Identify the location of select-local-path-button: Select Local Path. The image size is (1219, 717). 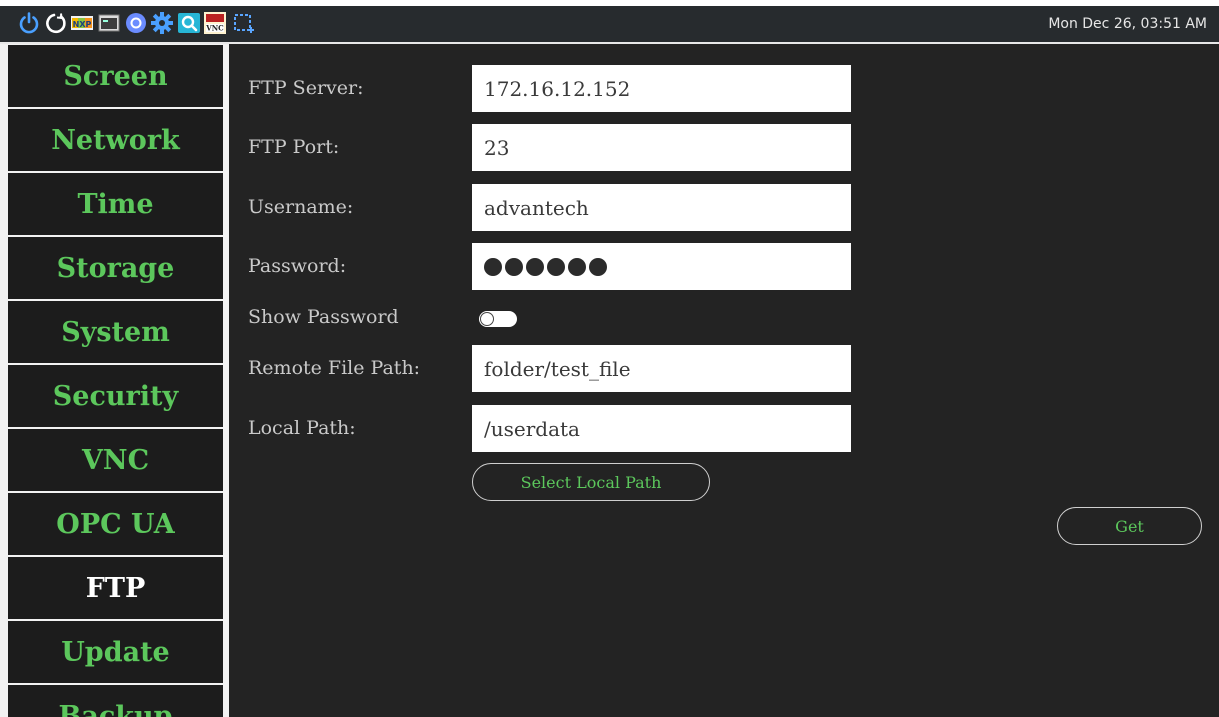
(591, 482).